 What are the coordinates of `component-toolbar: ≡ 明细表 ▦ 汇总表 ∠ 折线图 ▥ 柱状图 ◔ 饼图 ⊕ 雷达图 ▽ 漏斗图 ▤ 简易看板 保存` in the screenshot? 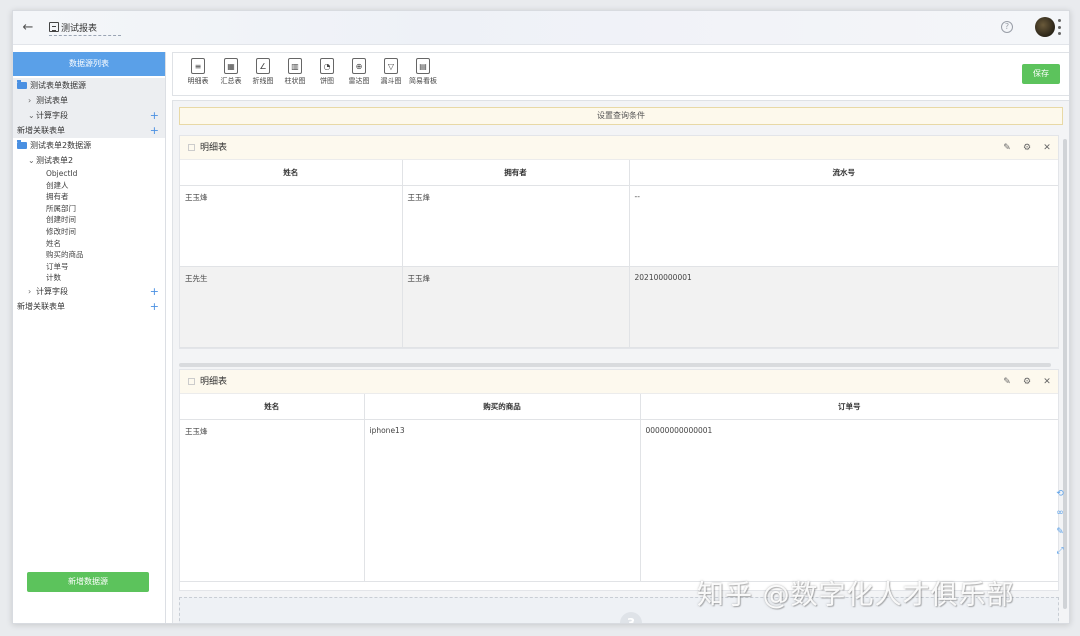 It's located at (620, 74).